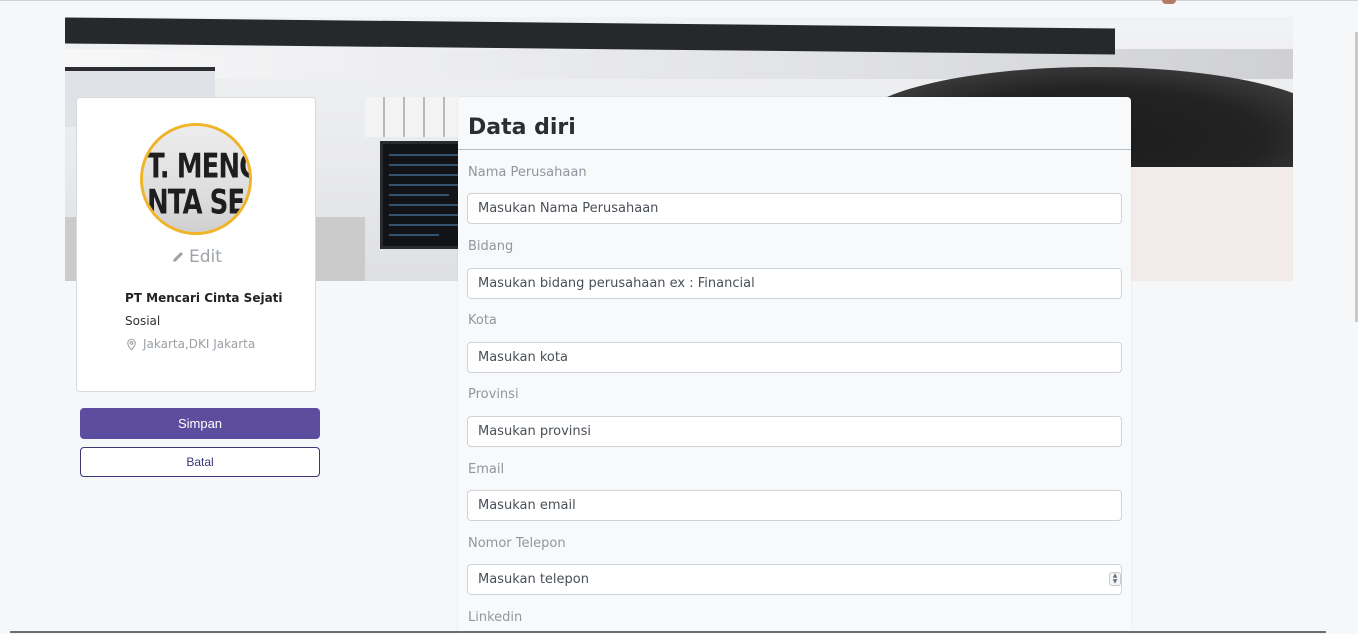 This screenshot has height=634, width=1358. Describe the element at coordinates (1169, 2) in the screenshot. I see `user-avatar-partial` at that location.